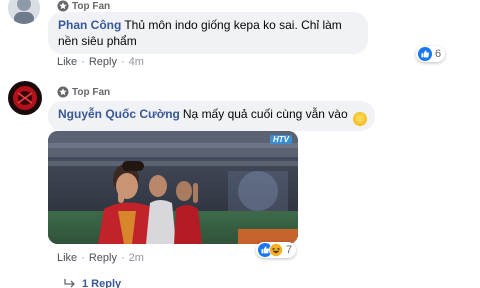  I want to click on channel-logo: HTV, so click(281, 139).